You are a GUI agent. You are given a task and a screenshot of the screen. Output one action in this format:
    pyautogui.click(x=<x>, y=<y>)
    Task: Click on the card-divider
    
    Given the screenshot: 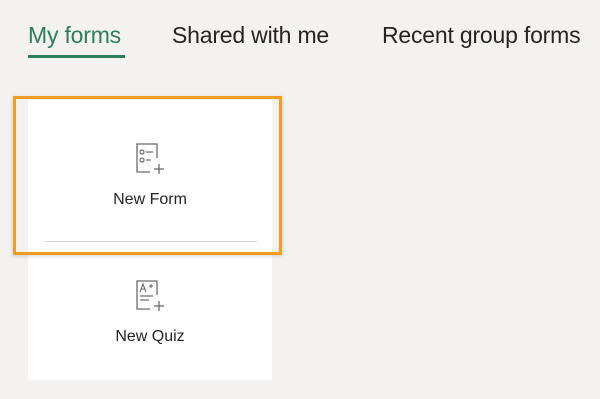 What is the action you would take?
    pyautogui.click(x=150, y=241)
    